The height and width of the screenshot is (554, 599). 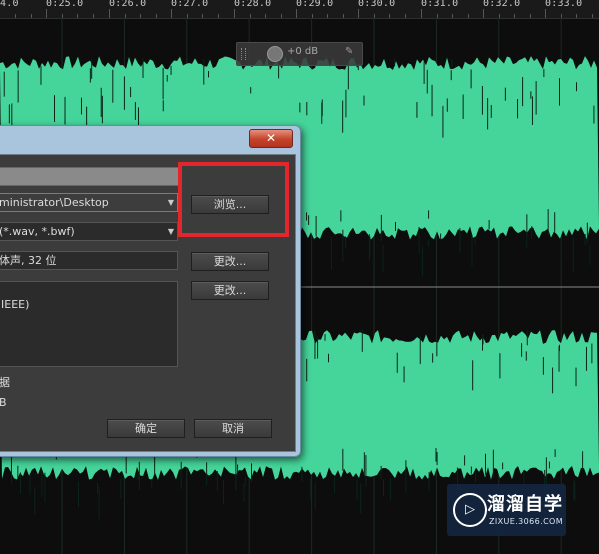 I want to click on format-select: (*.wav, *.bwf) ▼, so click(x=89, y=231).